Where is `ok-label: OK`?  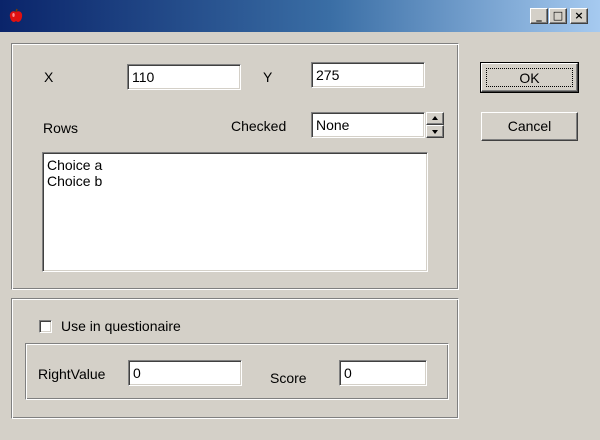 ok-label: OK is located at coordinates (529, 77).